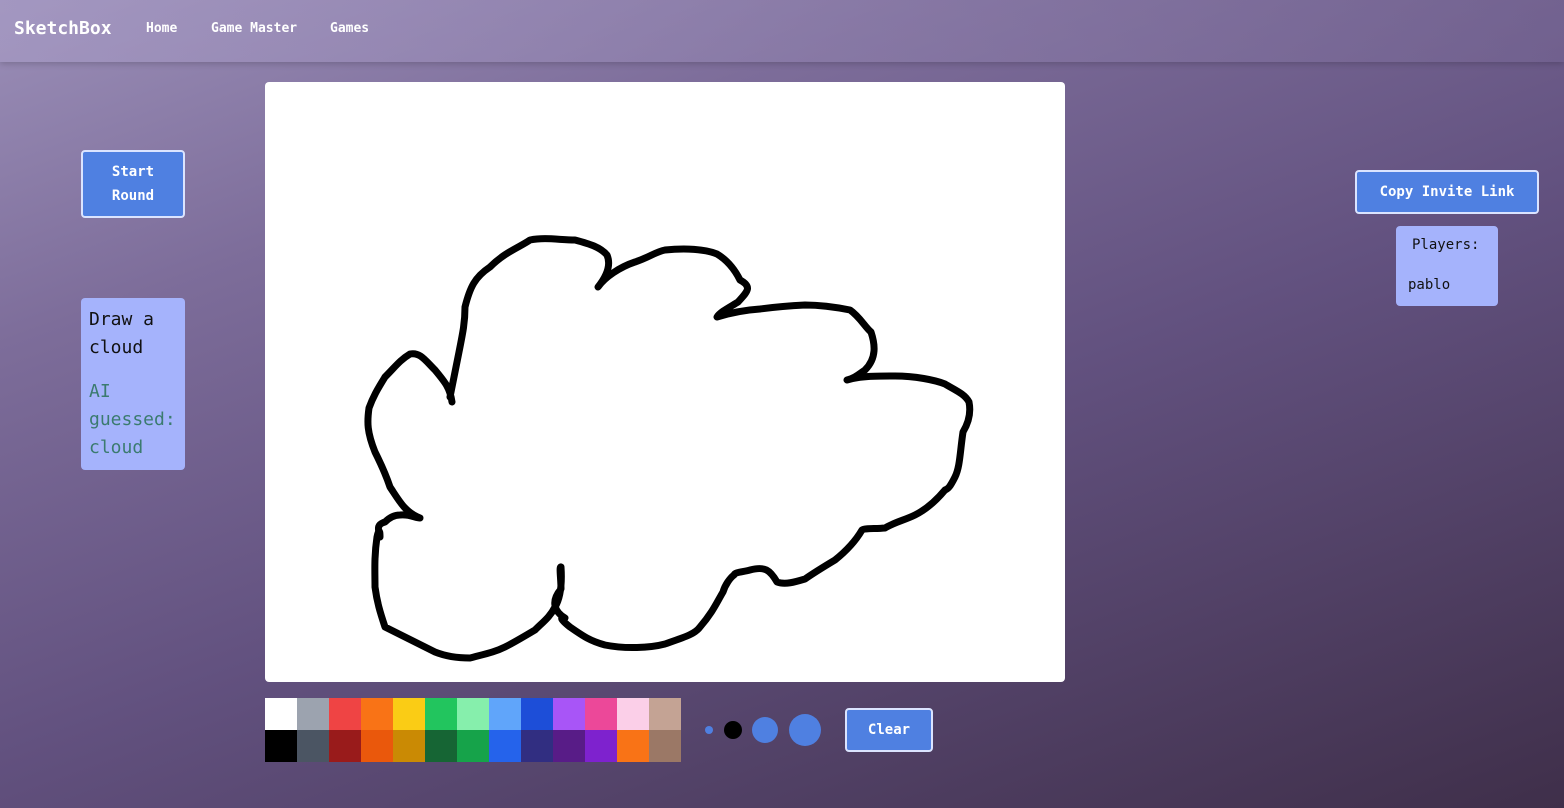  I want to click on brush-size-large, so click(765, 730).